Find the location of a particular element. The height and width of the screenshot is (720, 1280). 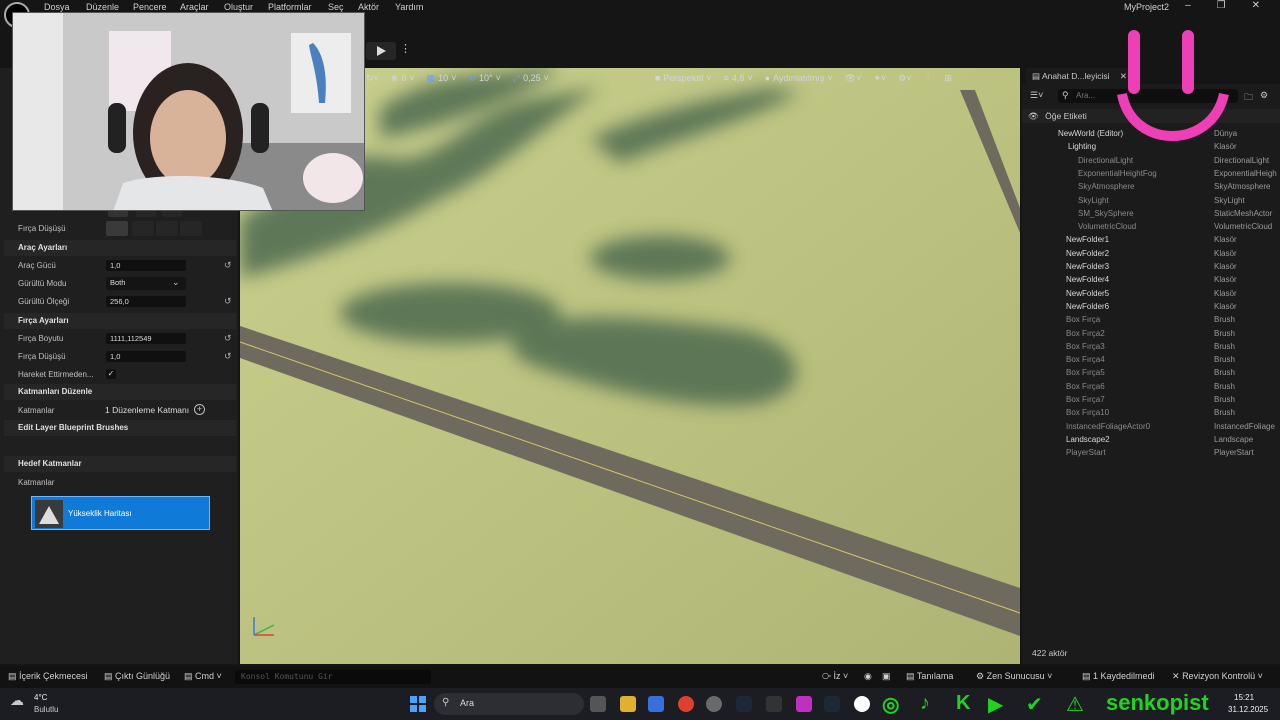

perspective-dropdown: ■ Perspektif ˅ is located at coordinates (683, 78).